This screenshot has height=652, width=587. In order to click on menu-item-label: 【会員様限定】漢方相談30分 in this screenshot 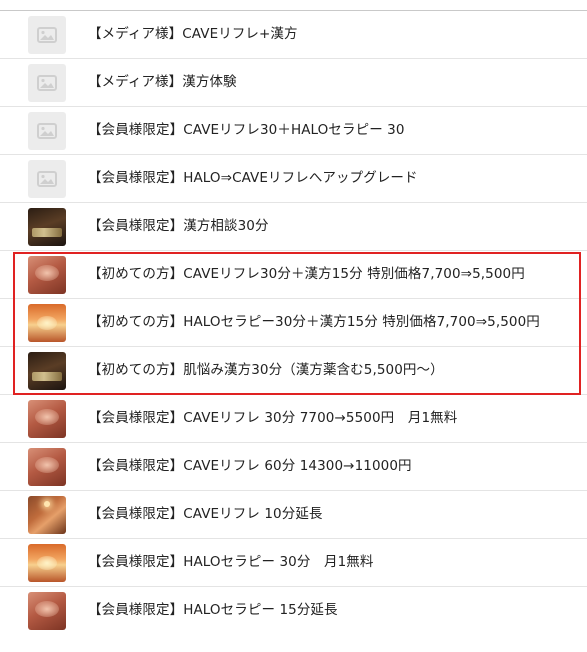, I will do `click(178, 226)`.